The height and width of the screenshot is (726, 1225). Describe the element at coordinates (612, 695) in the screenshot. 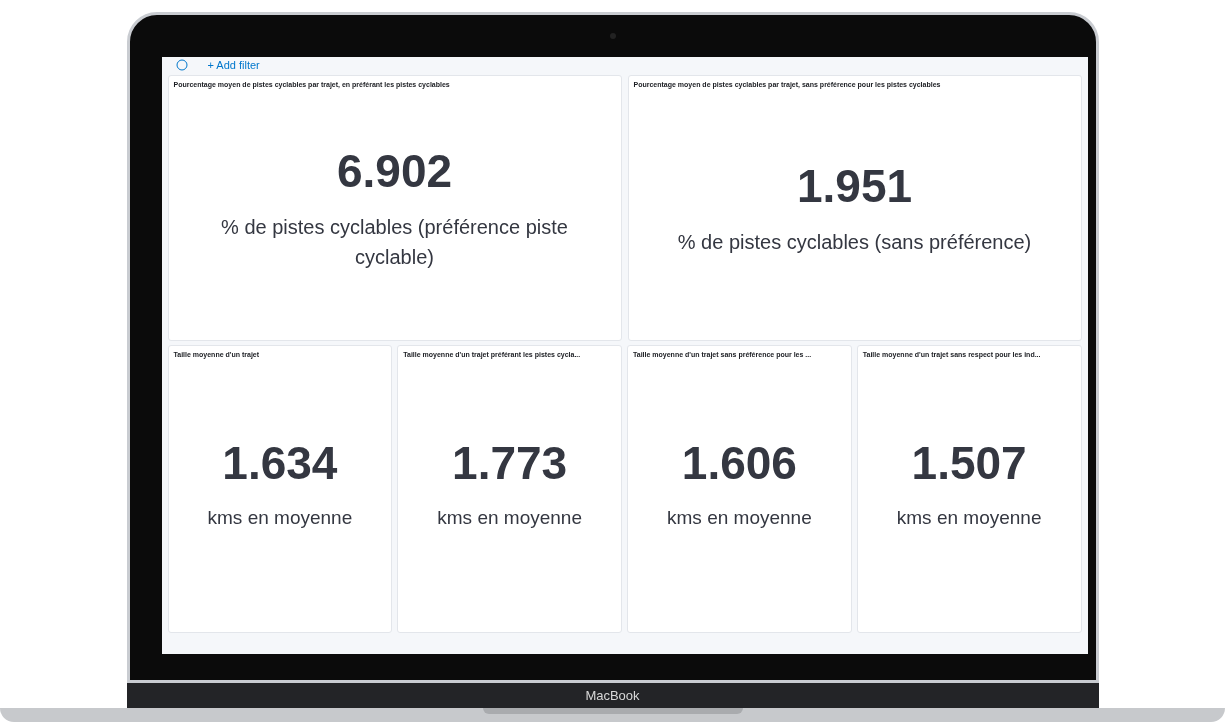

I see `device-label: MacBook` at that location.